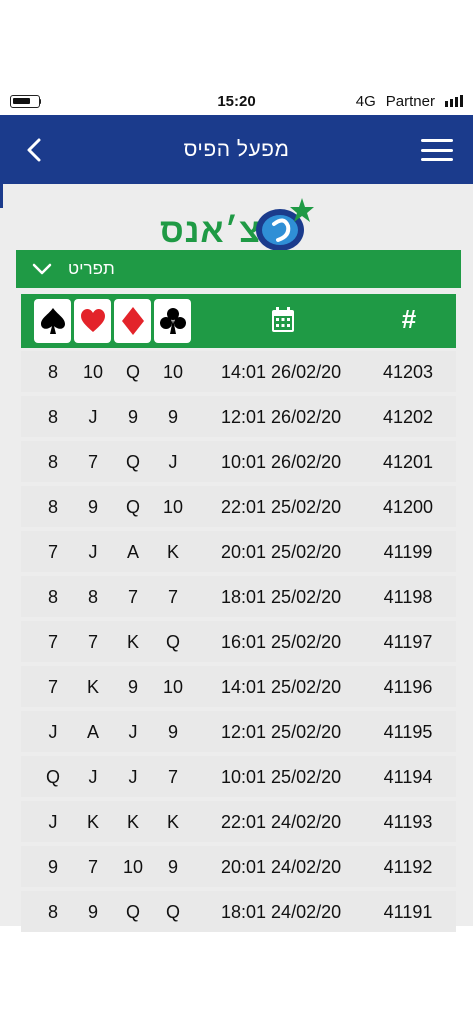 The image size is (473, 1024). I want to click on table-row: 8 J 9 9 12:01 26/02/20 41202, so click(238, 416).